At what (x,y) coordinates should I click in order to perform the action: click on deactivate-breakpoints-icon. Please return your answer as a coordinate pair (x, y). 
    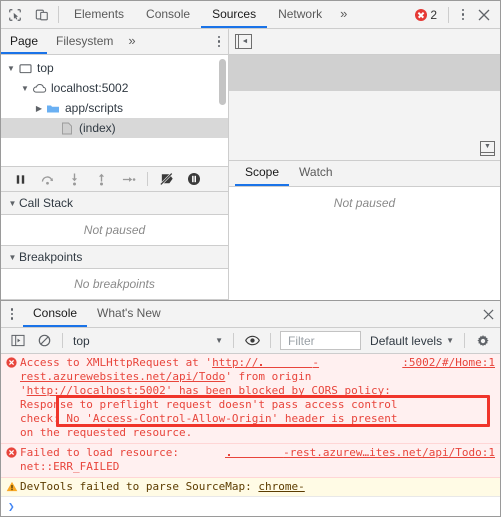
    Looking at the image, I should click on (167, 179).